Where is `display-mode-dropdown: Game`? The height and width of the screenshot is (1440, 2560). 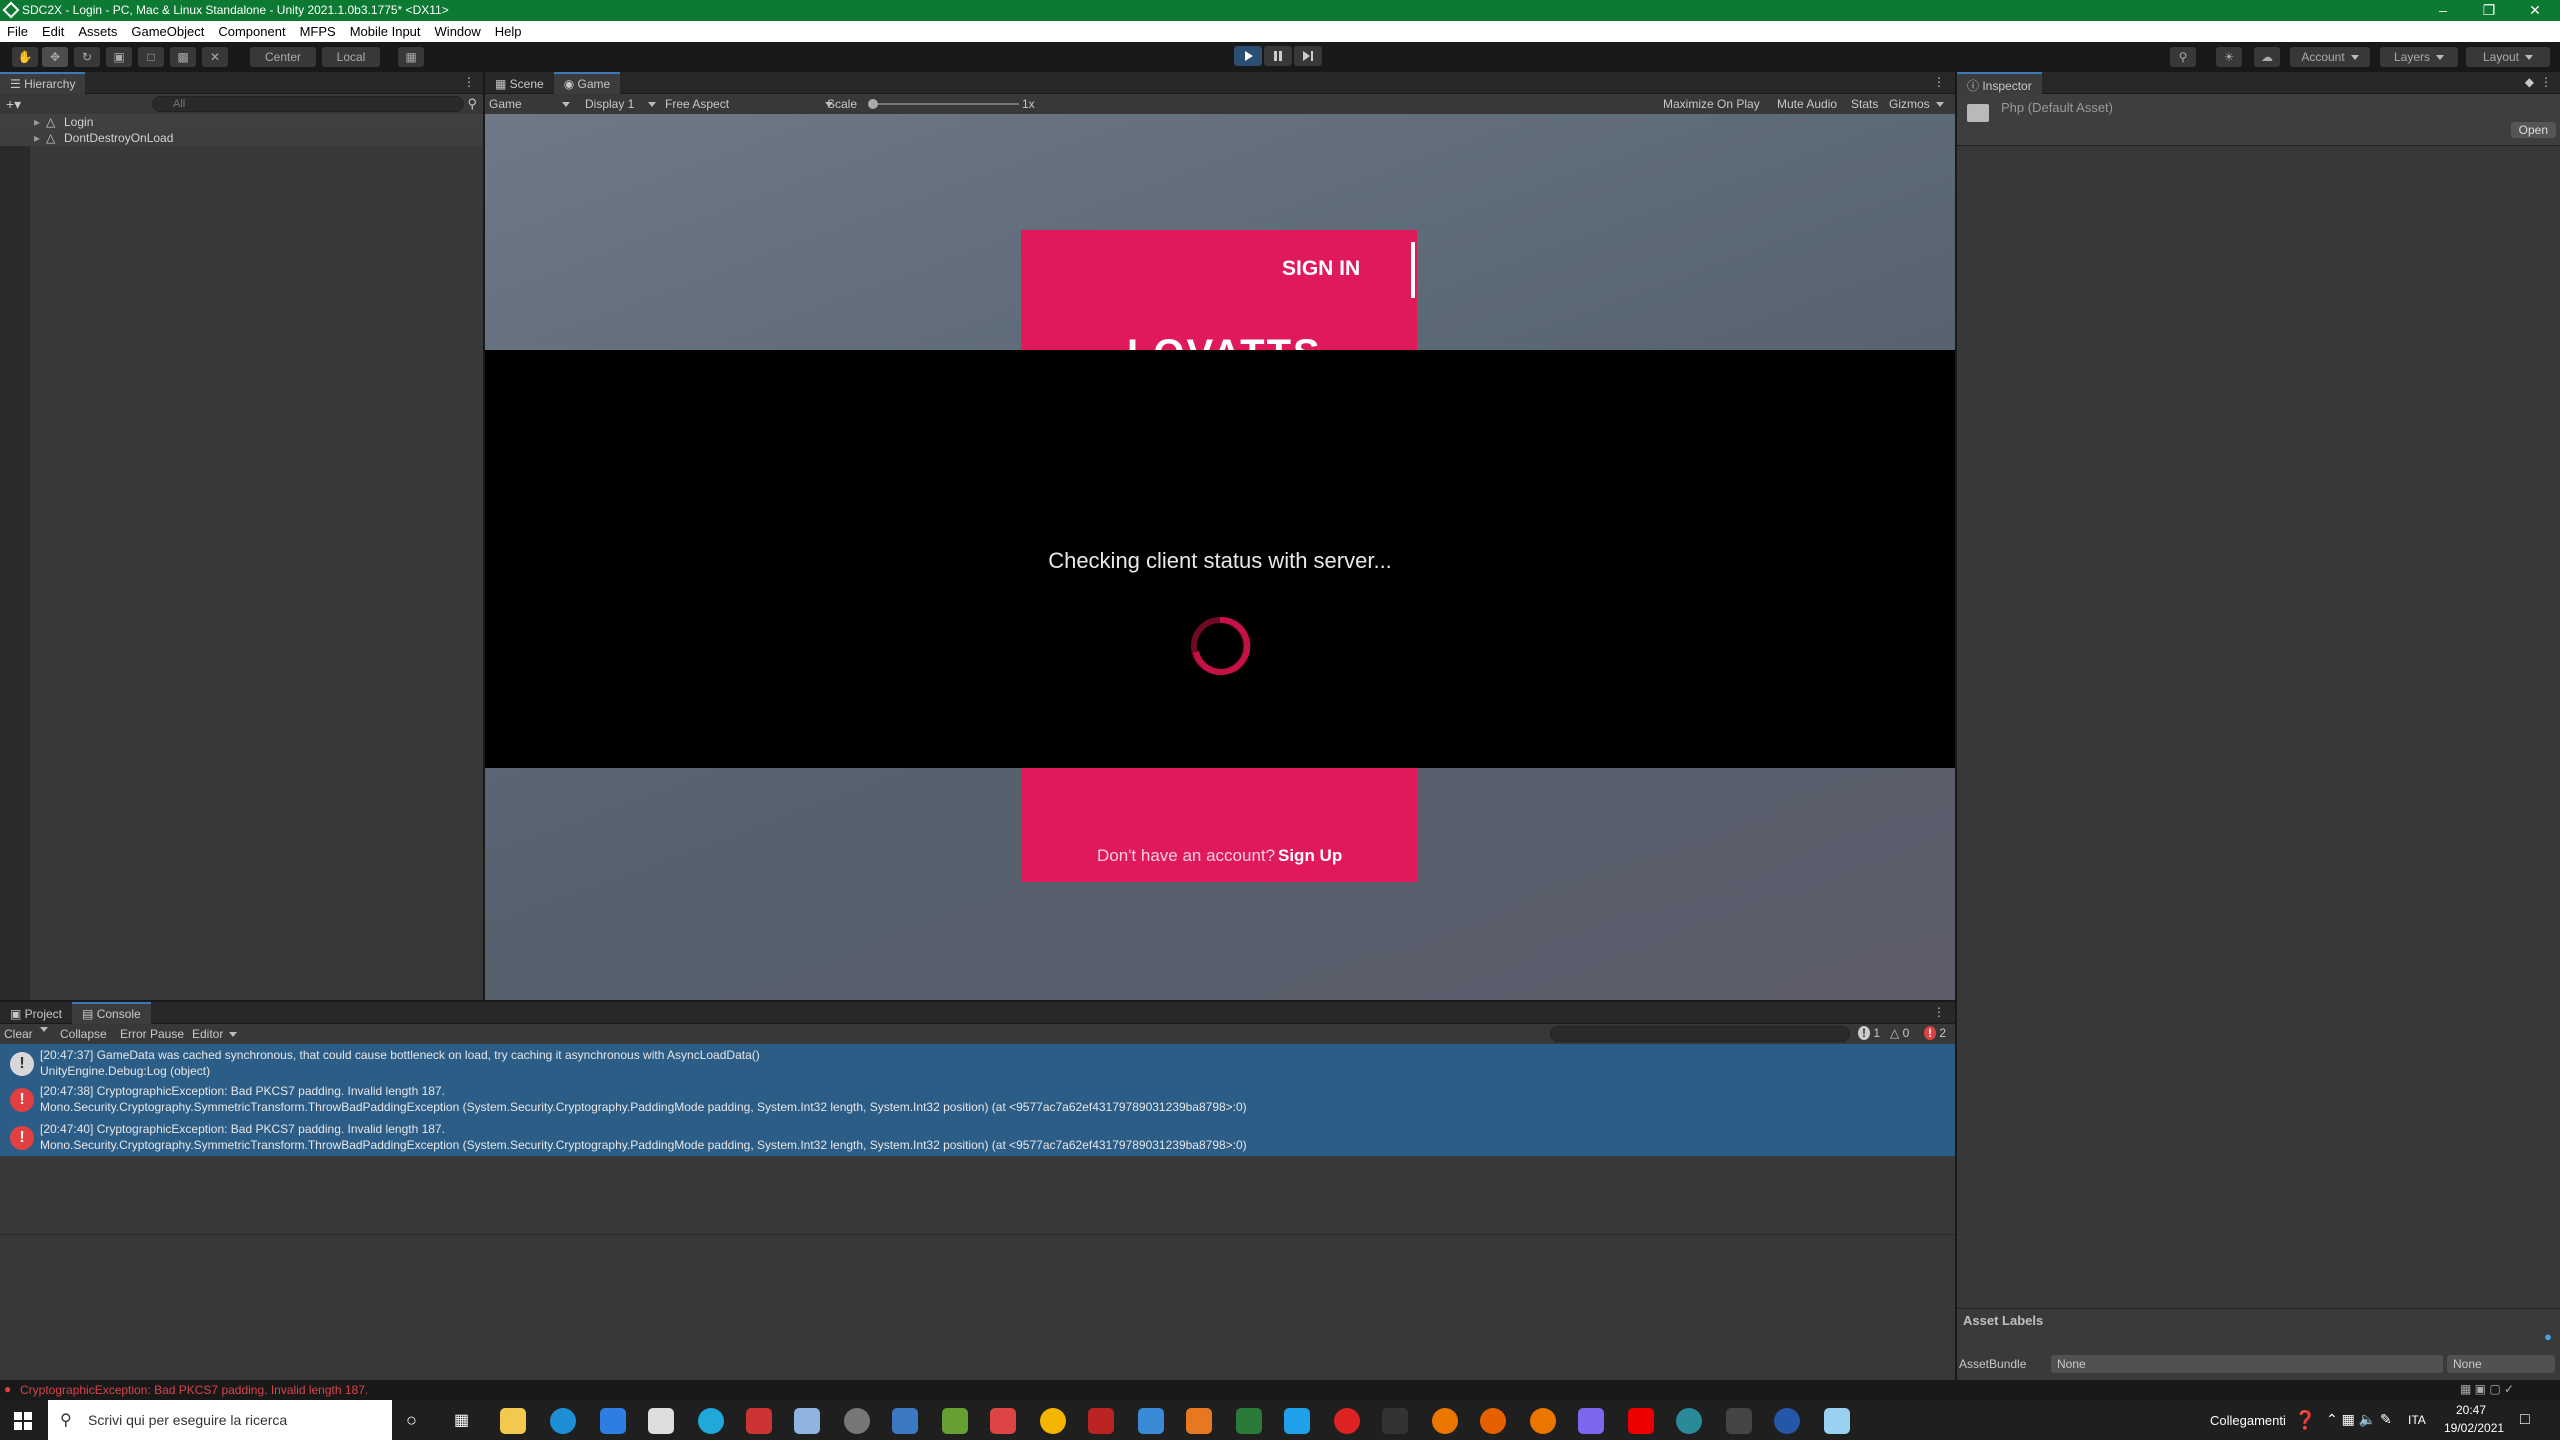 display-mode-dropdown: Game is located at coordinates (529, 104).